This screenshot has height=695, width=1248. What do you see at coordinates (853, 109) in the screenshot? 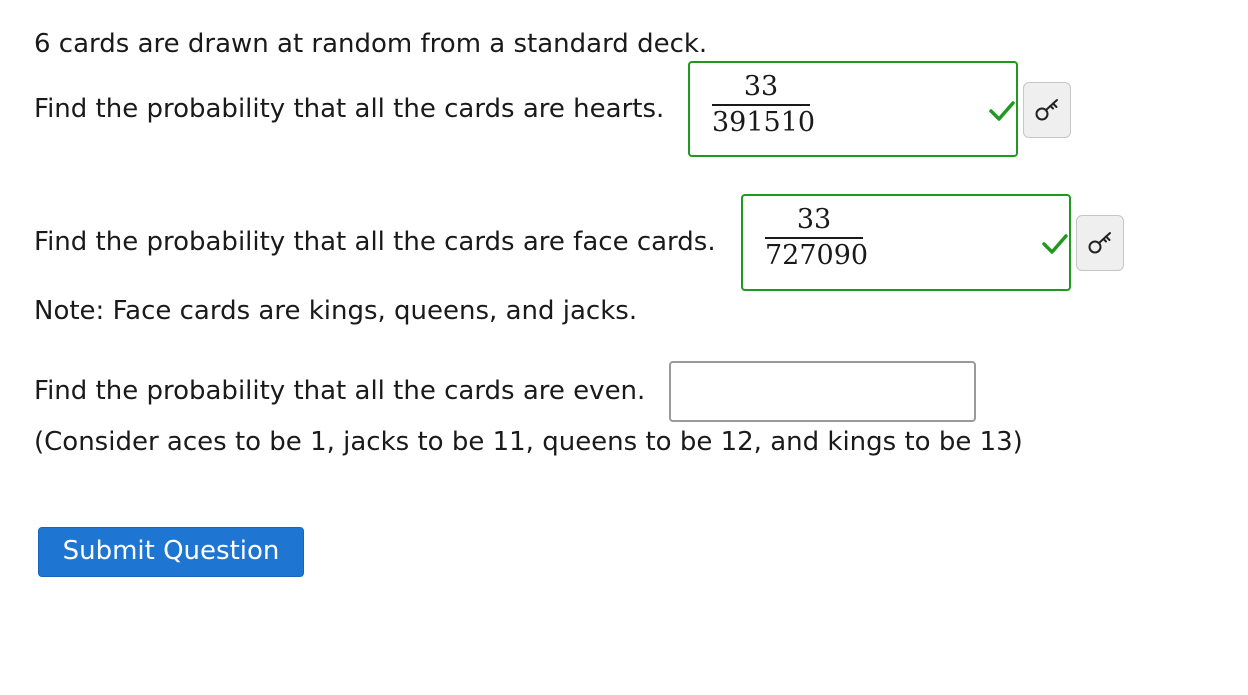
I see `answer-field-1: 33 391510` at bounding box center [853, 109].